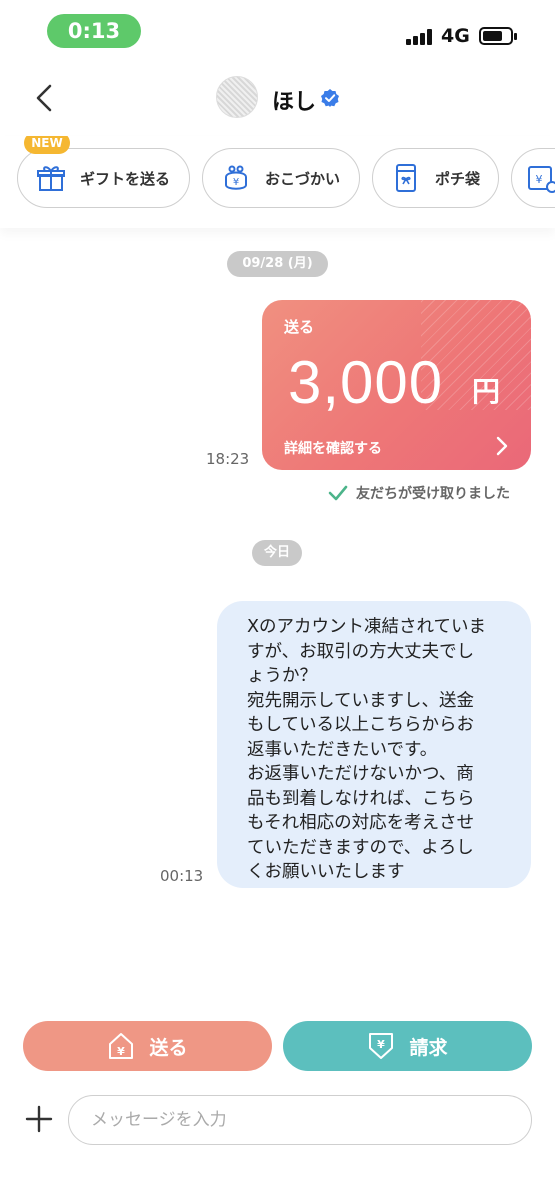 The image size is (555, 1200). Describe the element at coordinates (299, 327) in the screenshot. I see `payment-type: 送る` at that location.